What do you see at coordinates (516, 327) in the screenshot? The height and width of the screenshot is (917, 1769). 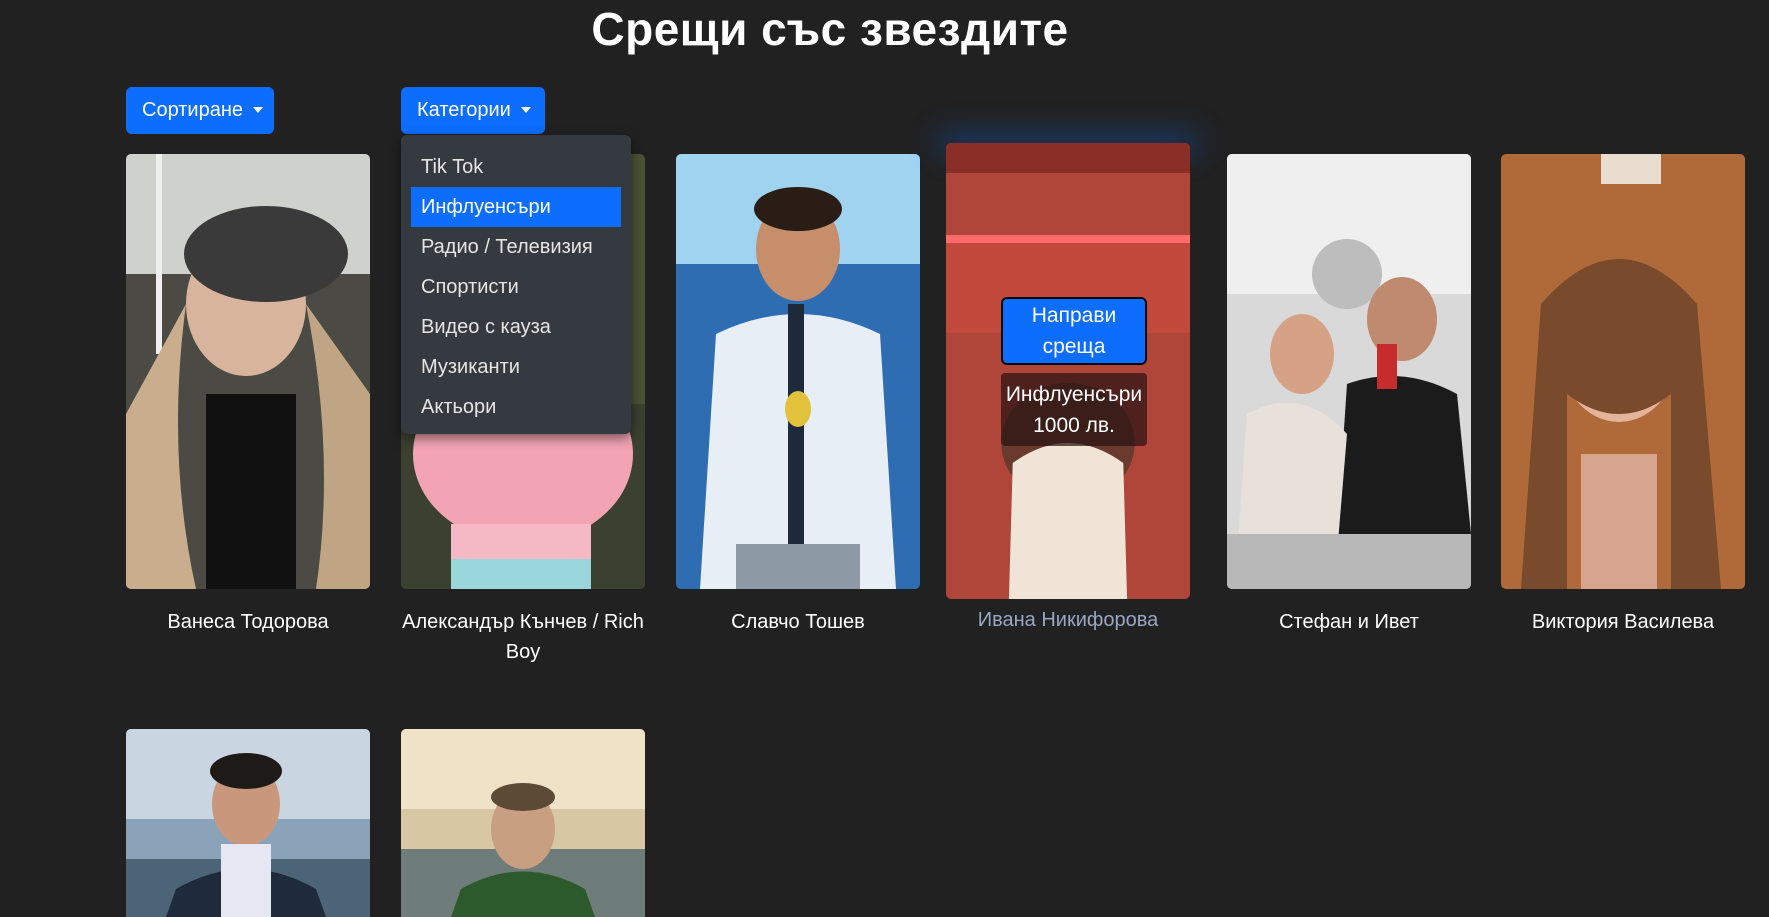 I see `dropdown-item-video-cause: Видео с кауза` at bounding box center [516, 327].